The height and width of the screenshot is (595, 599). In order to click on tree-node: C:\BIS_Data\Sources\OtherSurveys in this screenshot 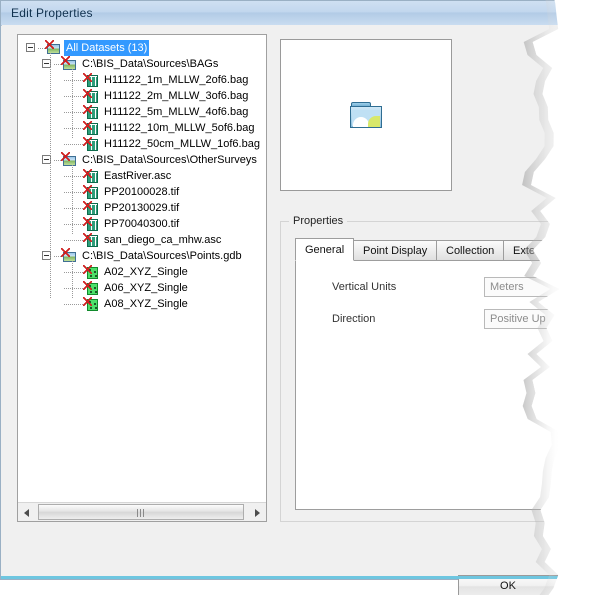, I will do `click(142, 160)`.